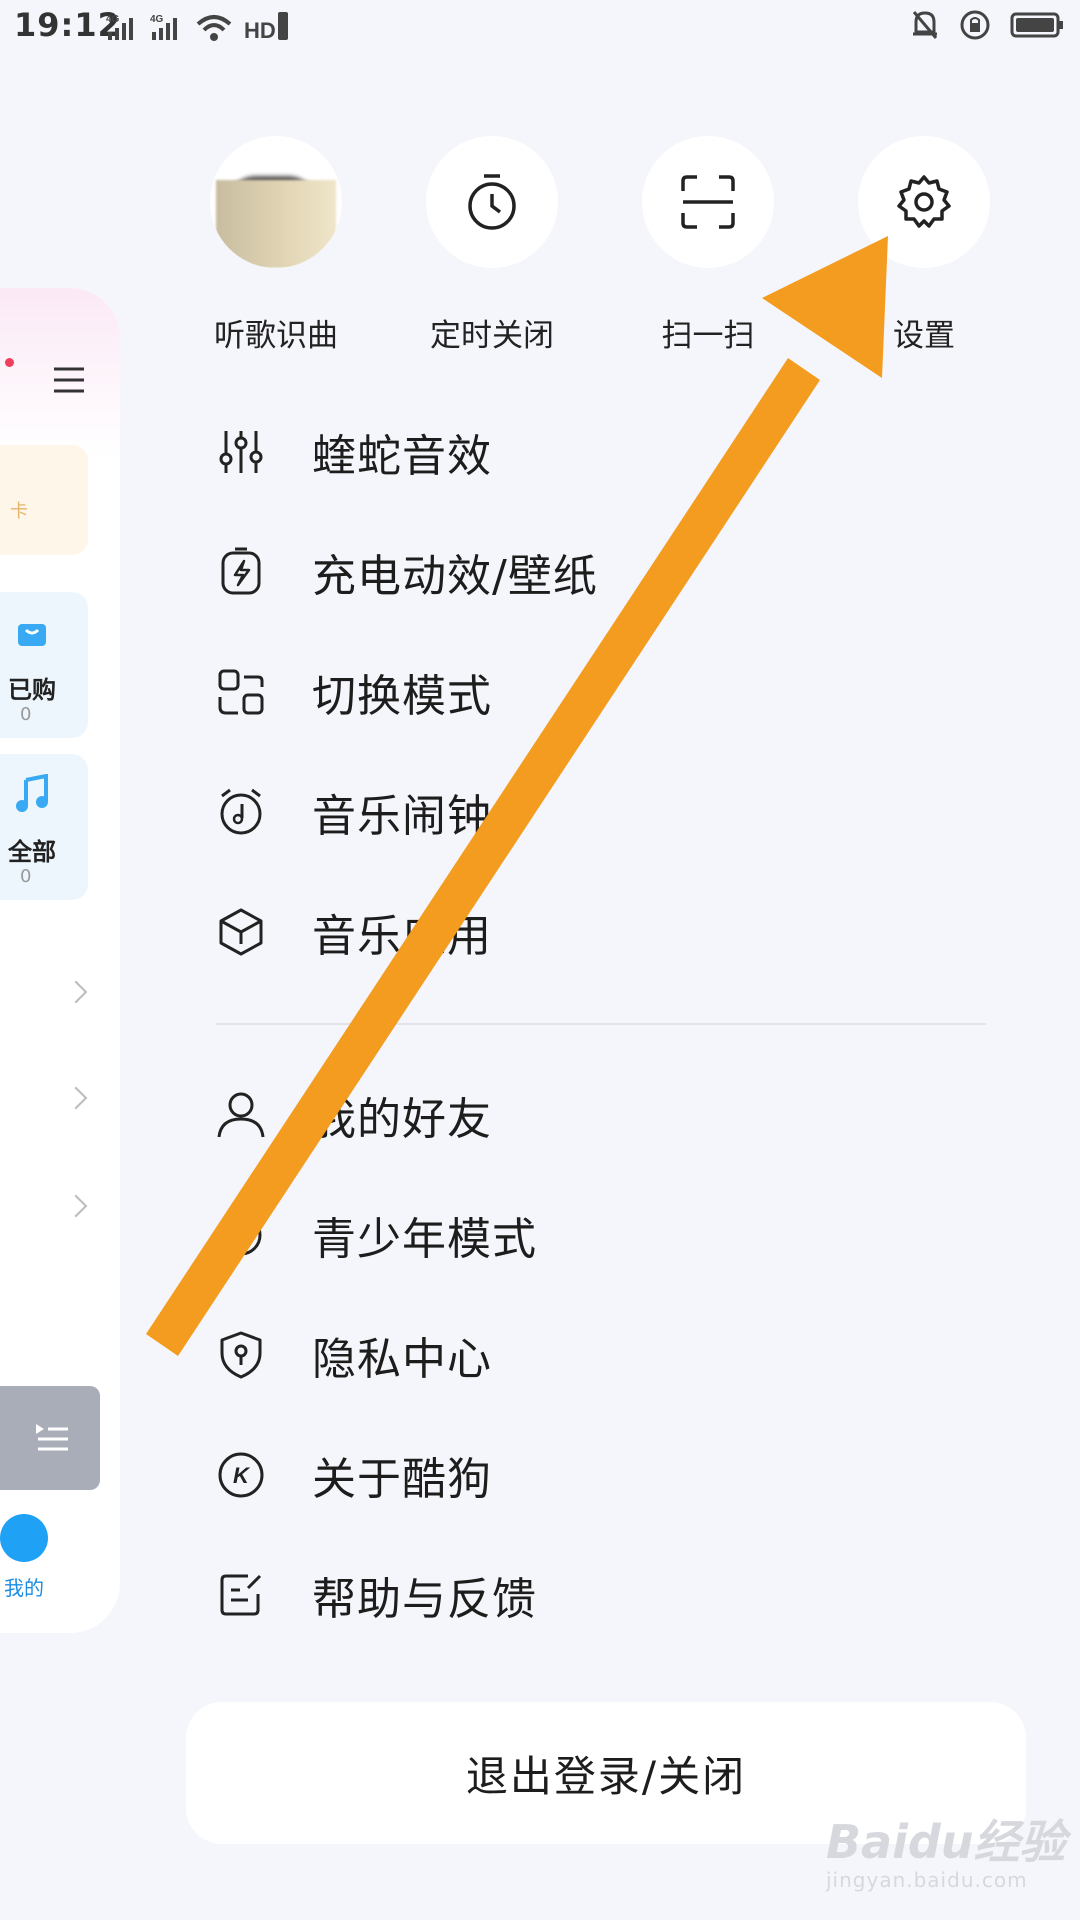 Image resolution: width=1080 pixels, height=1920 pixels. I want to click on signal-4g-icon: 4G, so click(119, 27).